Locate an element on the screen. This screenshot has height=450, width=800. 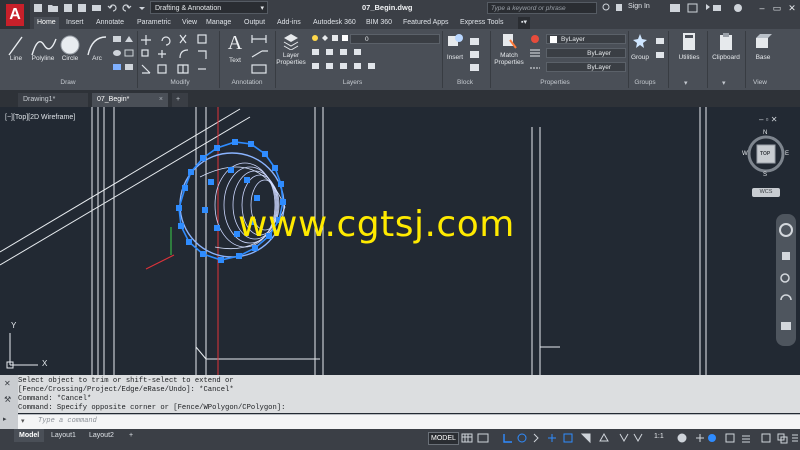
color-dropdown: ByLayer is located at coordinates (586, 39).